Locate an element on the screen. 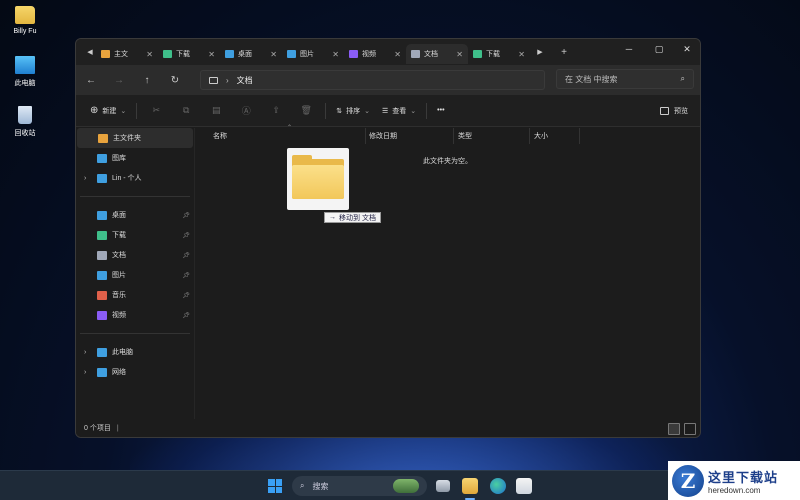  back-icon: ← is located at coordinates (91, 80).